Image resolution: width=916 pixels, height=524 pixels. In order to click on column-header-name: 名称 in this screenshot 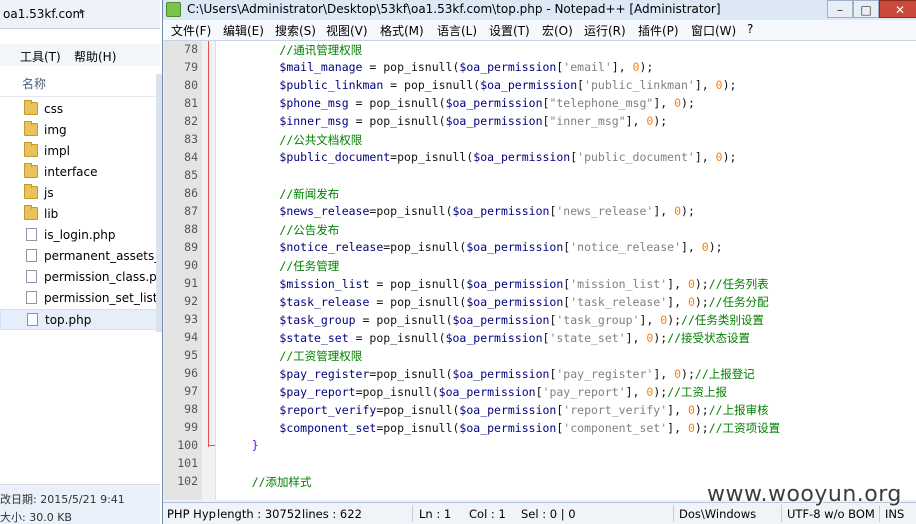, I will do `click(80, 83)`.